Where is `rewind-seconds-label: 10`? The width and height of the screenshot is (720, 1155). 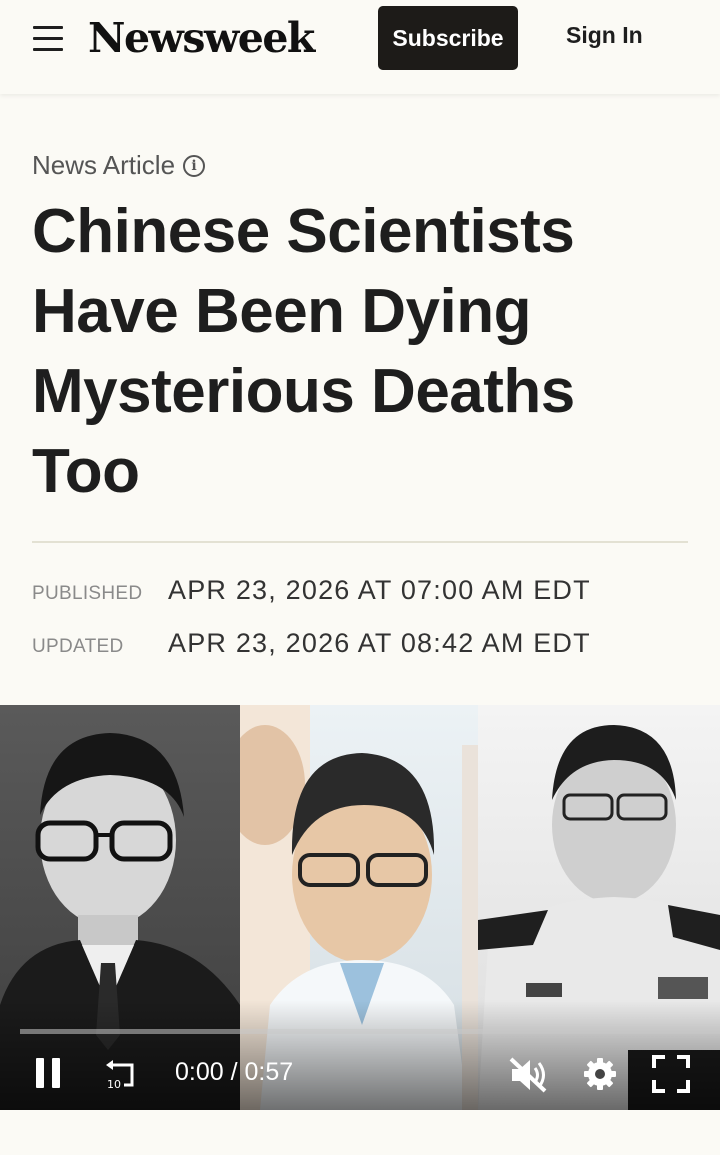 rewind-seconds-label: 10 is located at coordinates (114, 1084).